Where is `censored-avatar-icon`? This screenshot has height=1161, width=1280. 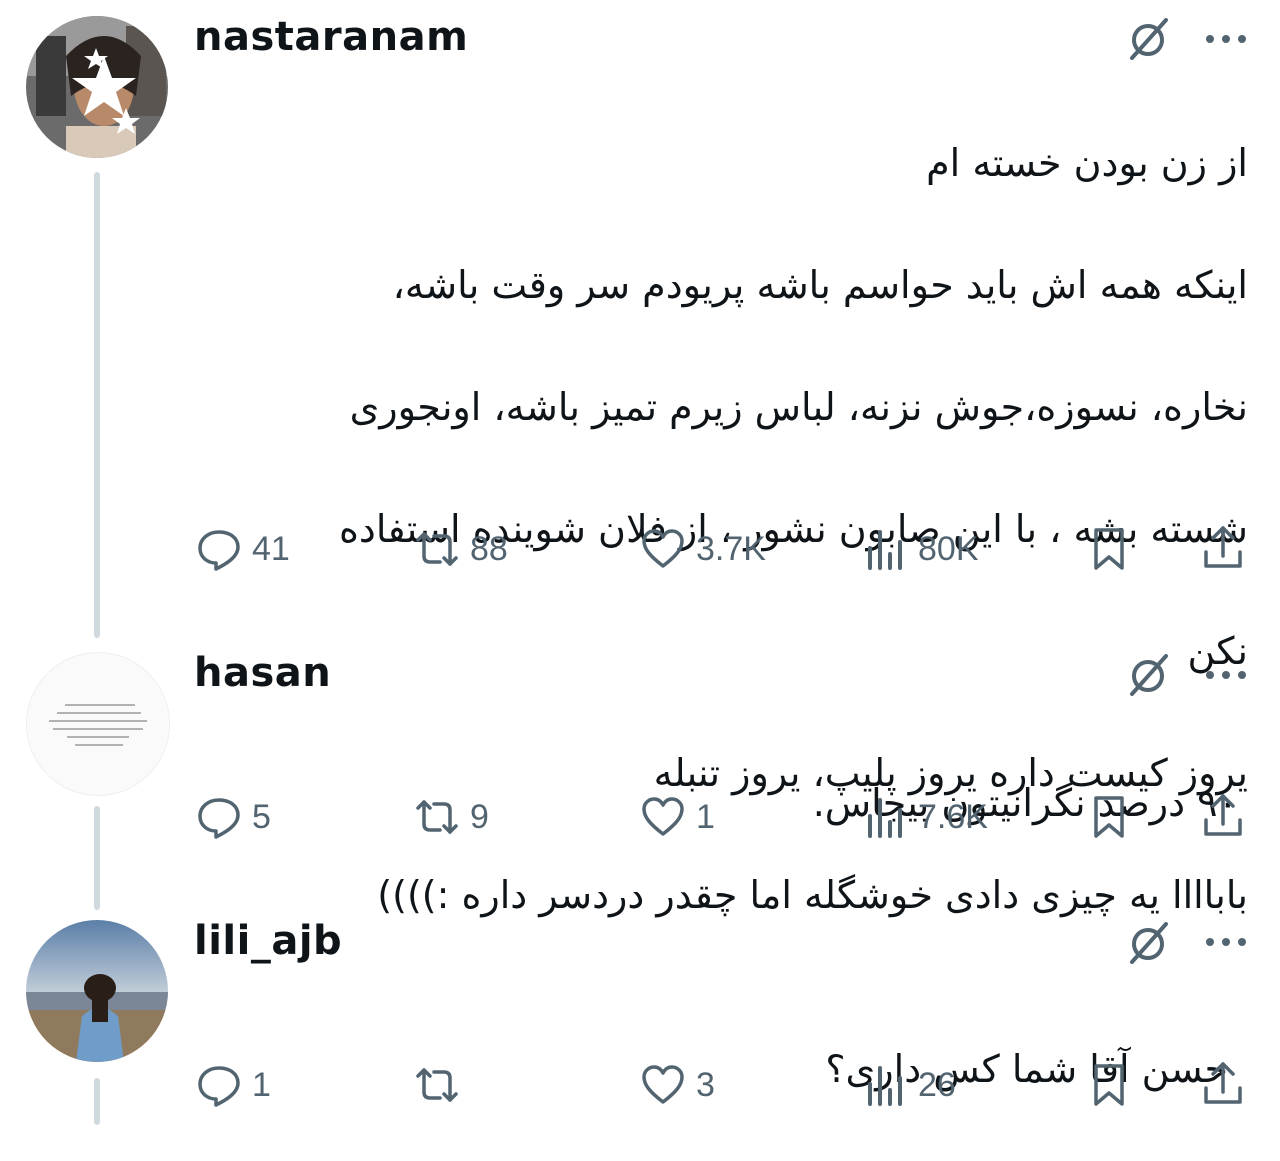
censored-avatar-icon is located at coordinates (97, 87).